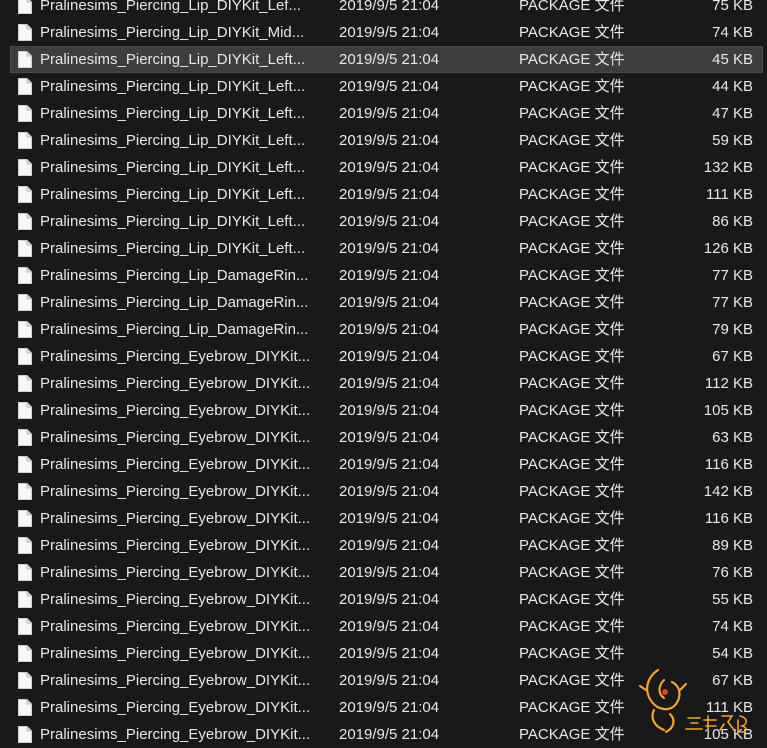 This screenshot has width=767, height=748. Describe the element at coordinates (732, 59) in the screenshot. I see `file-size: 45 KB` at that location.